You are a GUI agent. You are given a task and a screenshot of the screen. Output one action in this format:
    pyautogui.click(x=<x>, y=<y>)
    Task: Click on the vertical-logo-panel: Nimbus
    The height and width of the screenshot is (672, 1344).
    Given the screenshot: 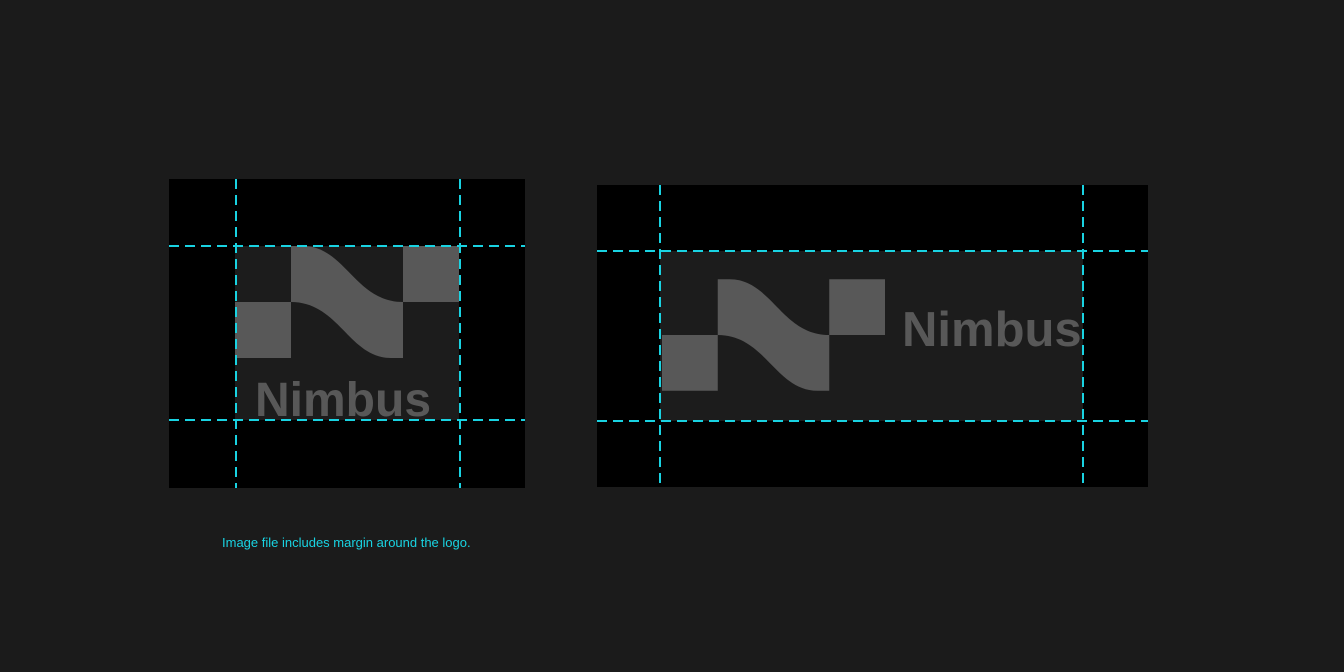 What is the action you would take?
    pyautogui.click(x=347, y=333)
    